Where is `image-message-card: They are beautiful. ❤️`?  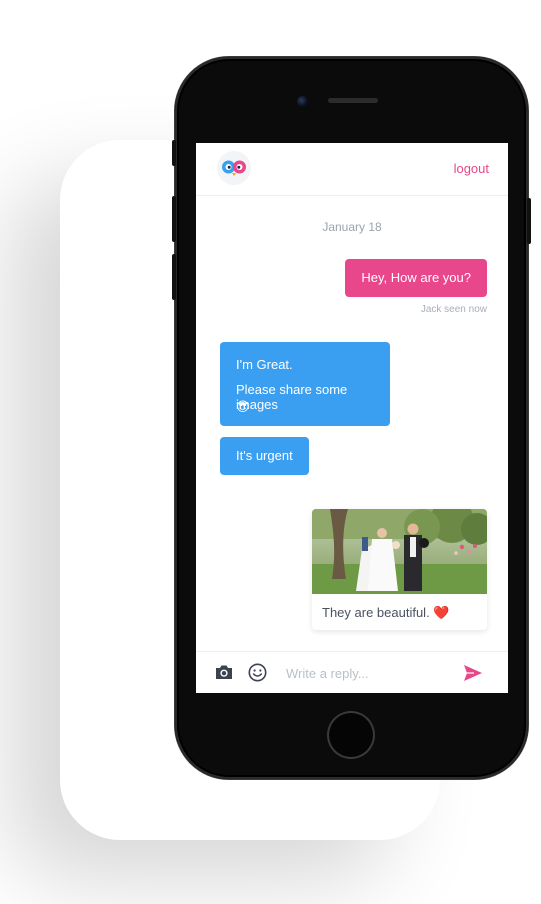
image-message-card: They are beautiful. ❤️ is located at coordinates (399, 569).